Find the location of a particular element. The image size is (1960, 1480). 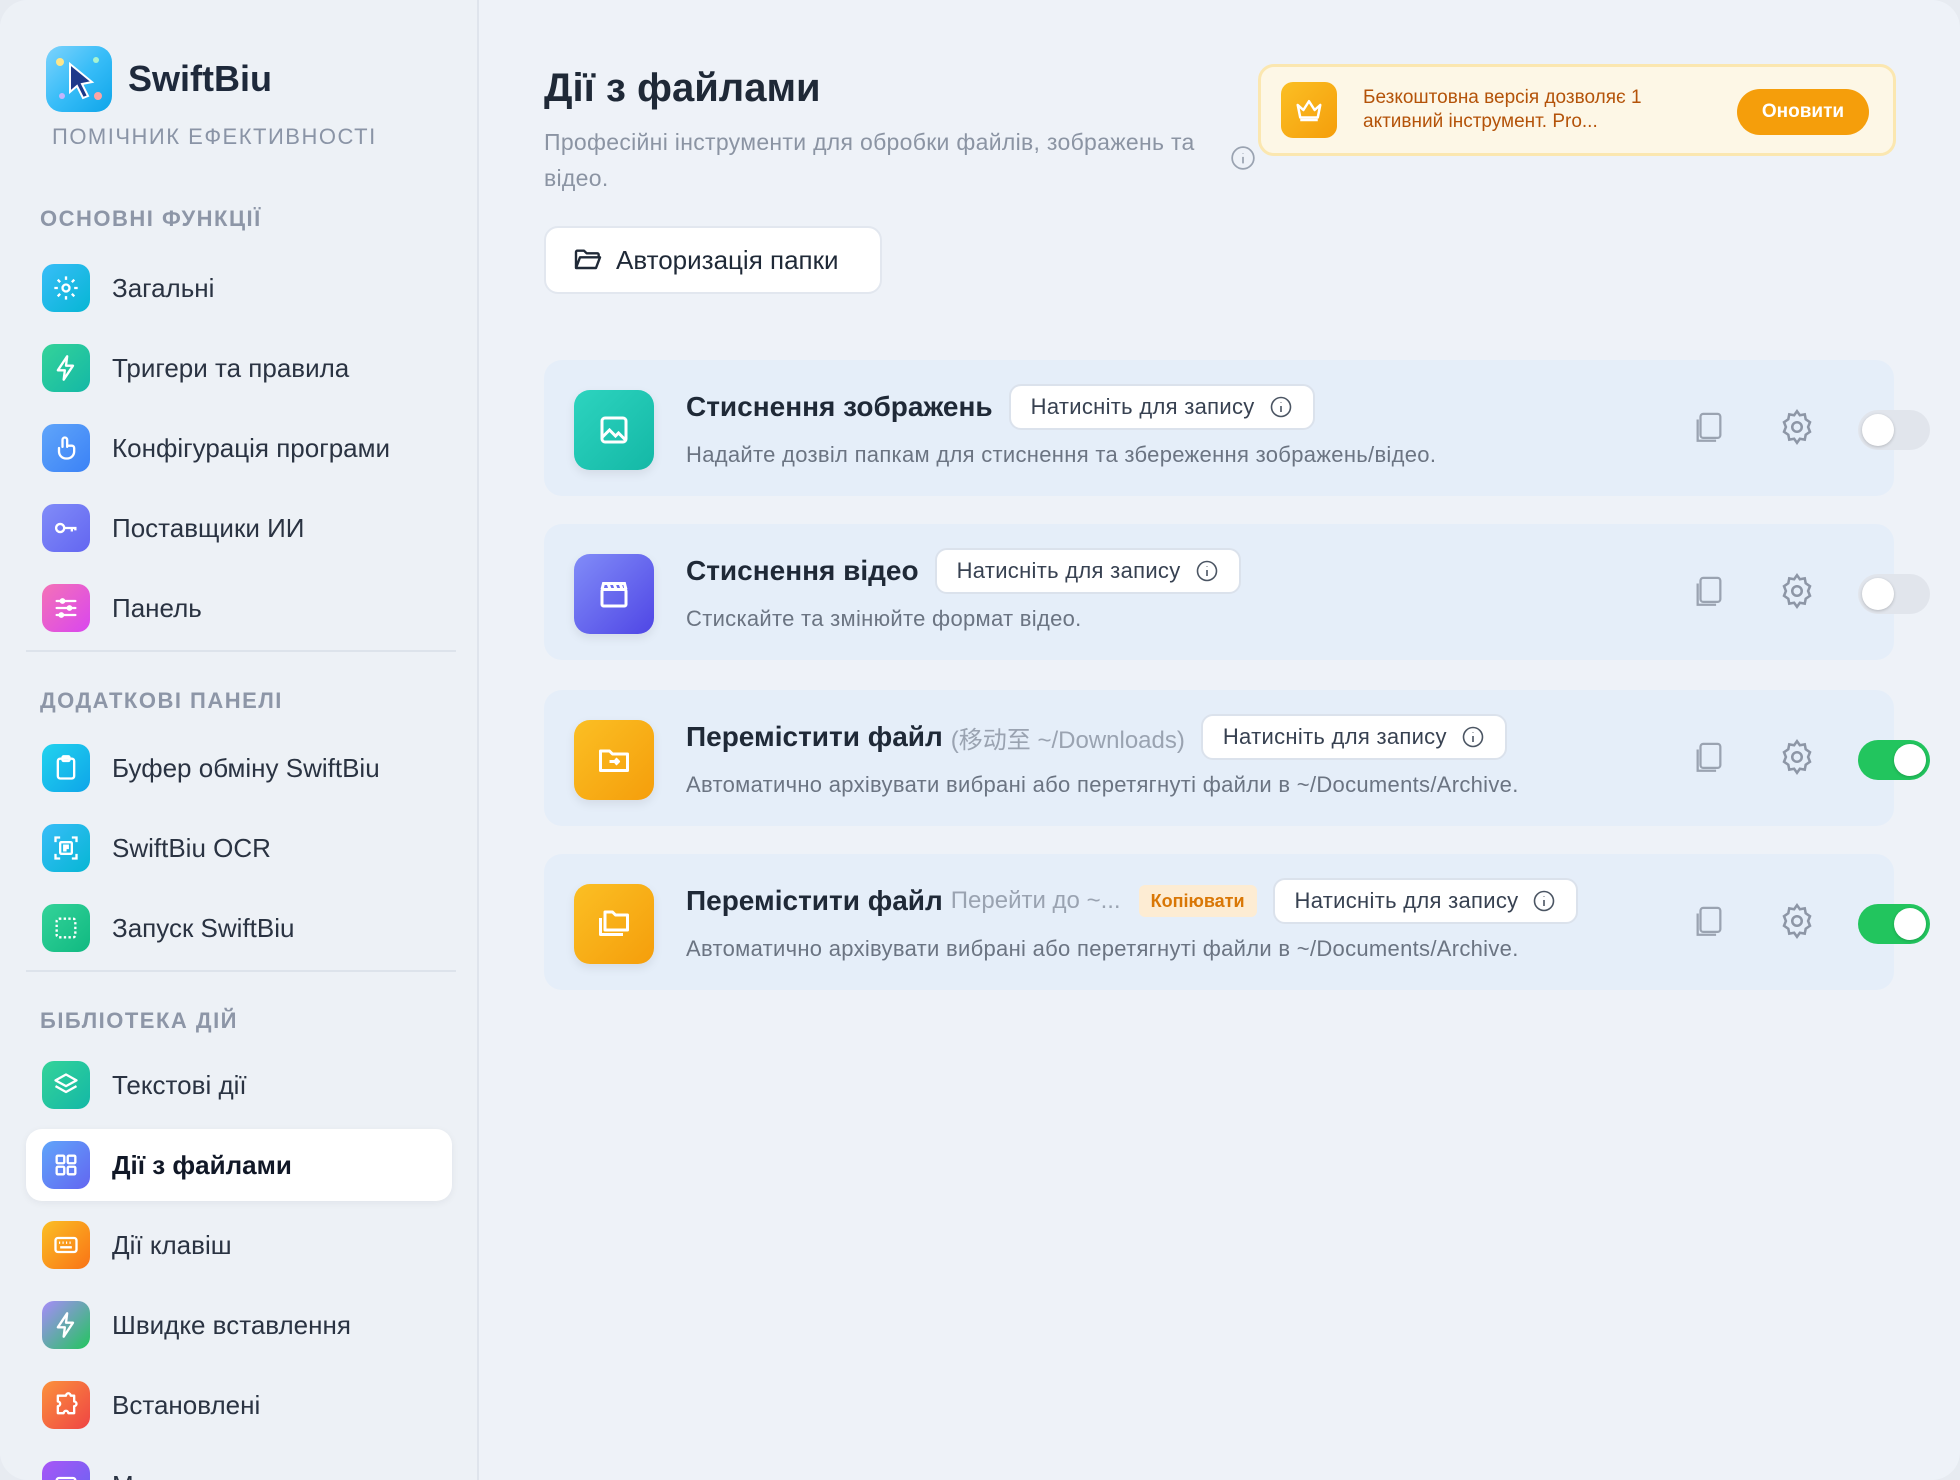

sidebar-item-launcher: Запуск SwiftBiu is located at coordinates (239, 928).